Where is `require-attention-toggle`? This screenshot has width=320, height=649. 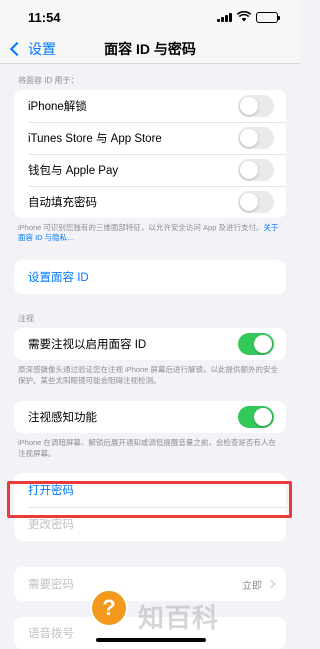
require-attention-toggle is located at coordinates (256, 343).